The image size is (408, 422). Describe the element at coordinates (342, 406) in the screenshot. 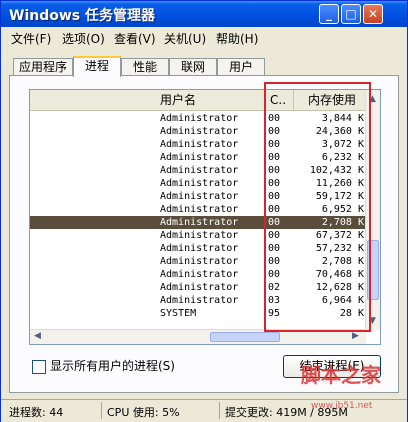

I see `watermark-url: www.jb51.net` at that location.